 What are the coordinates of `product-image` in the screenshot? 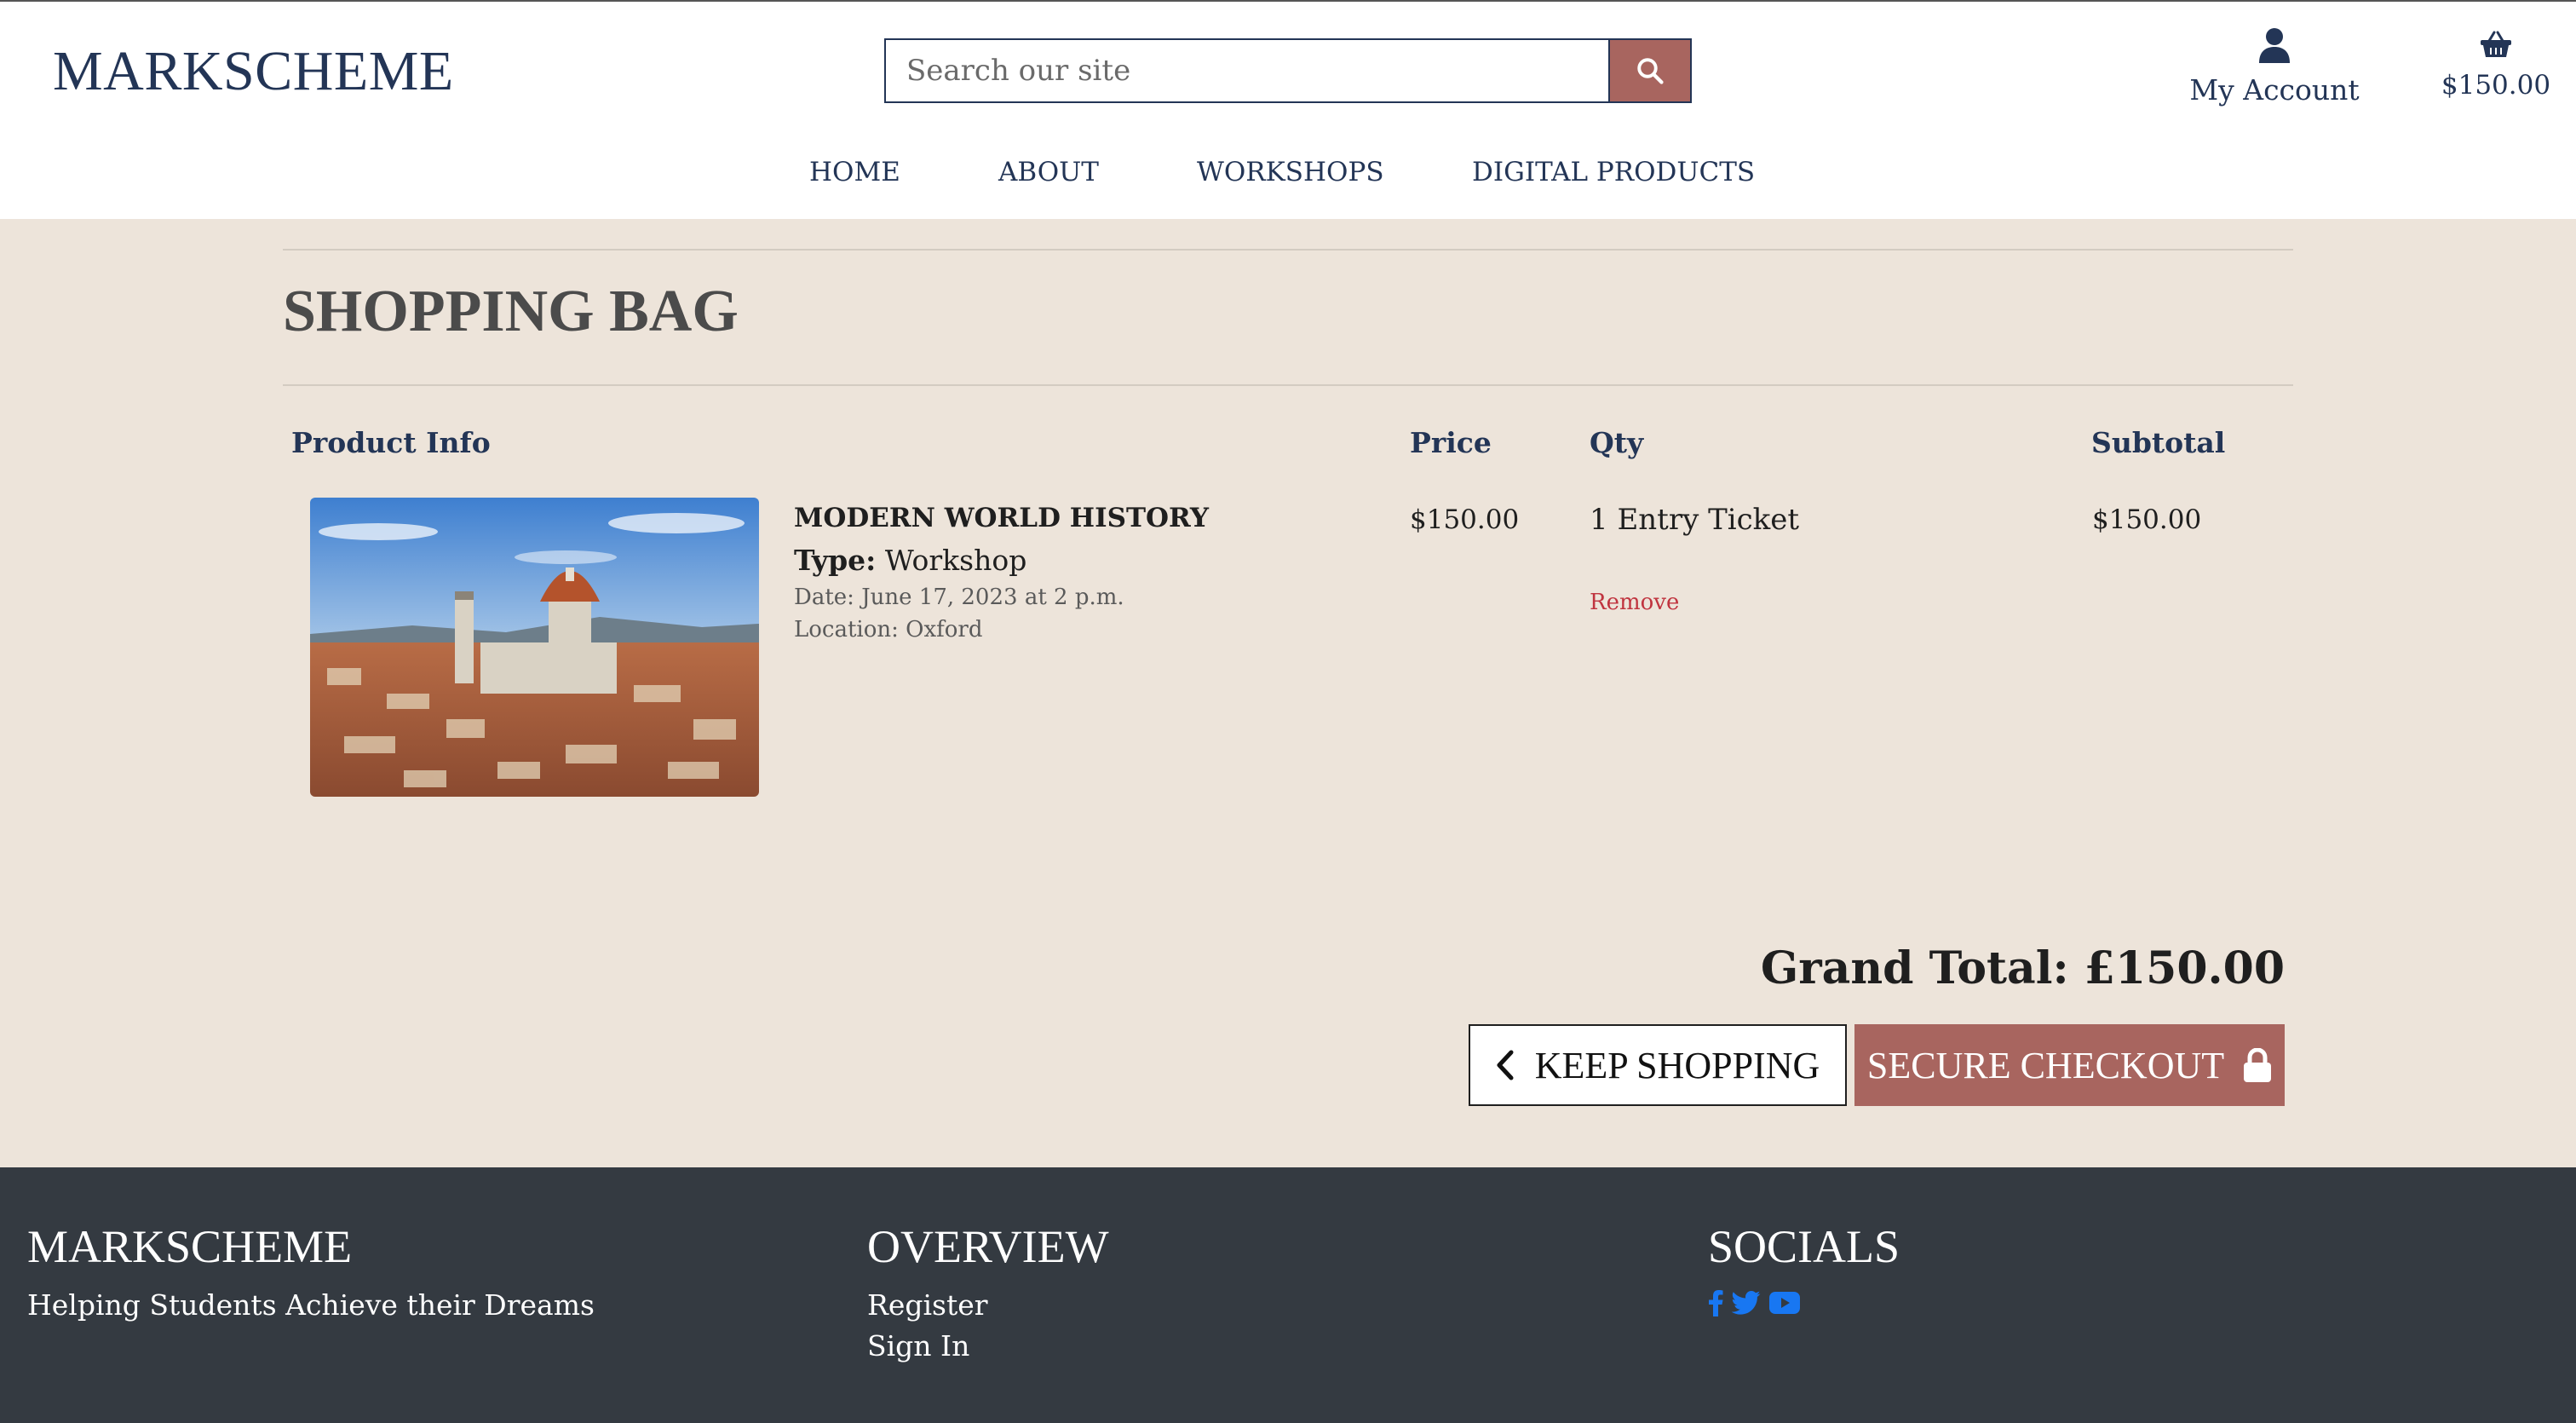 It's located at (534, 647).